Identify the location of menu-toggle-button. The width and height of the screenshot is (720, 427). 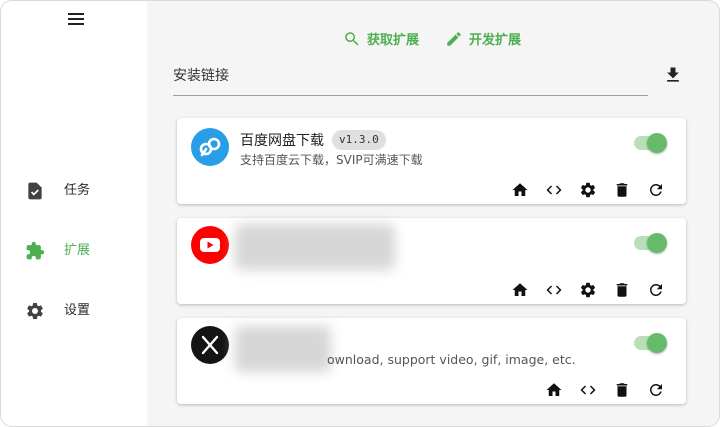
(76, 19).